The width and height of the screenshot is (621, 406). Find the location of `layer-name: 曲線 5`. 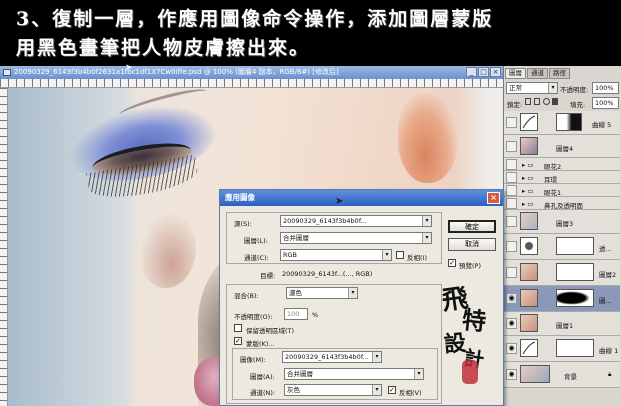

layer-name: 曲線 5 is located at coordinates (602, 125).